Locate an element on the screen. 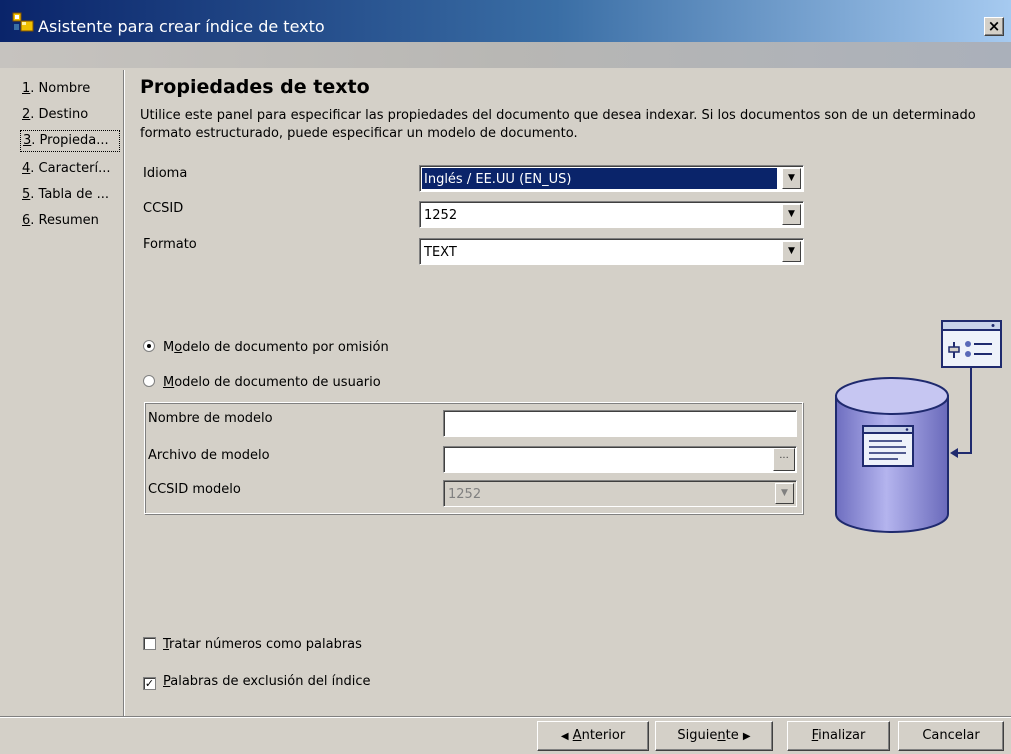  model-name-label: Nombre de modelo is located at coordinates (210, 418).